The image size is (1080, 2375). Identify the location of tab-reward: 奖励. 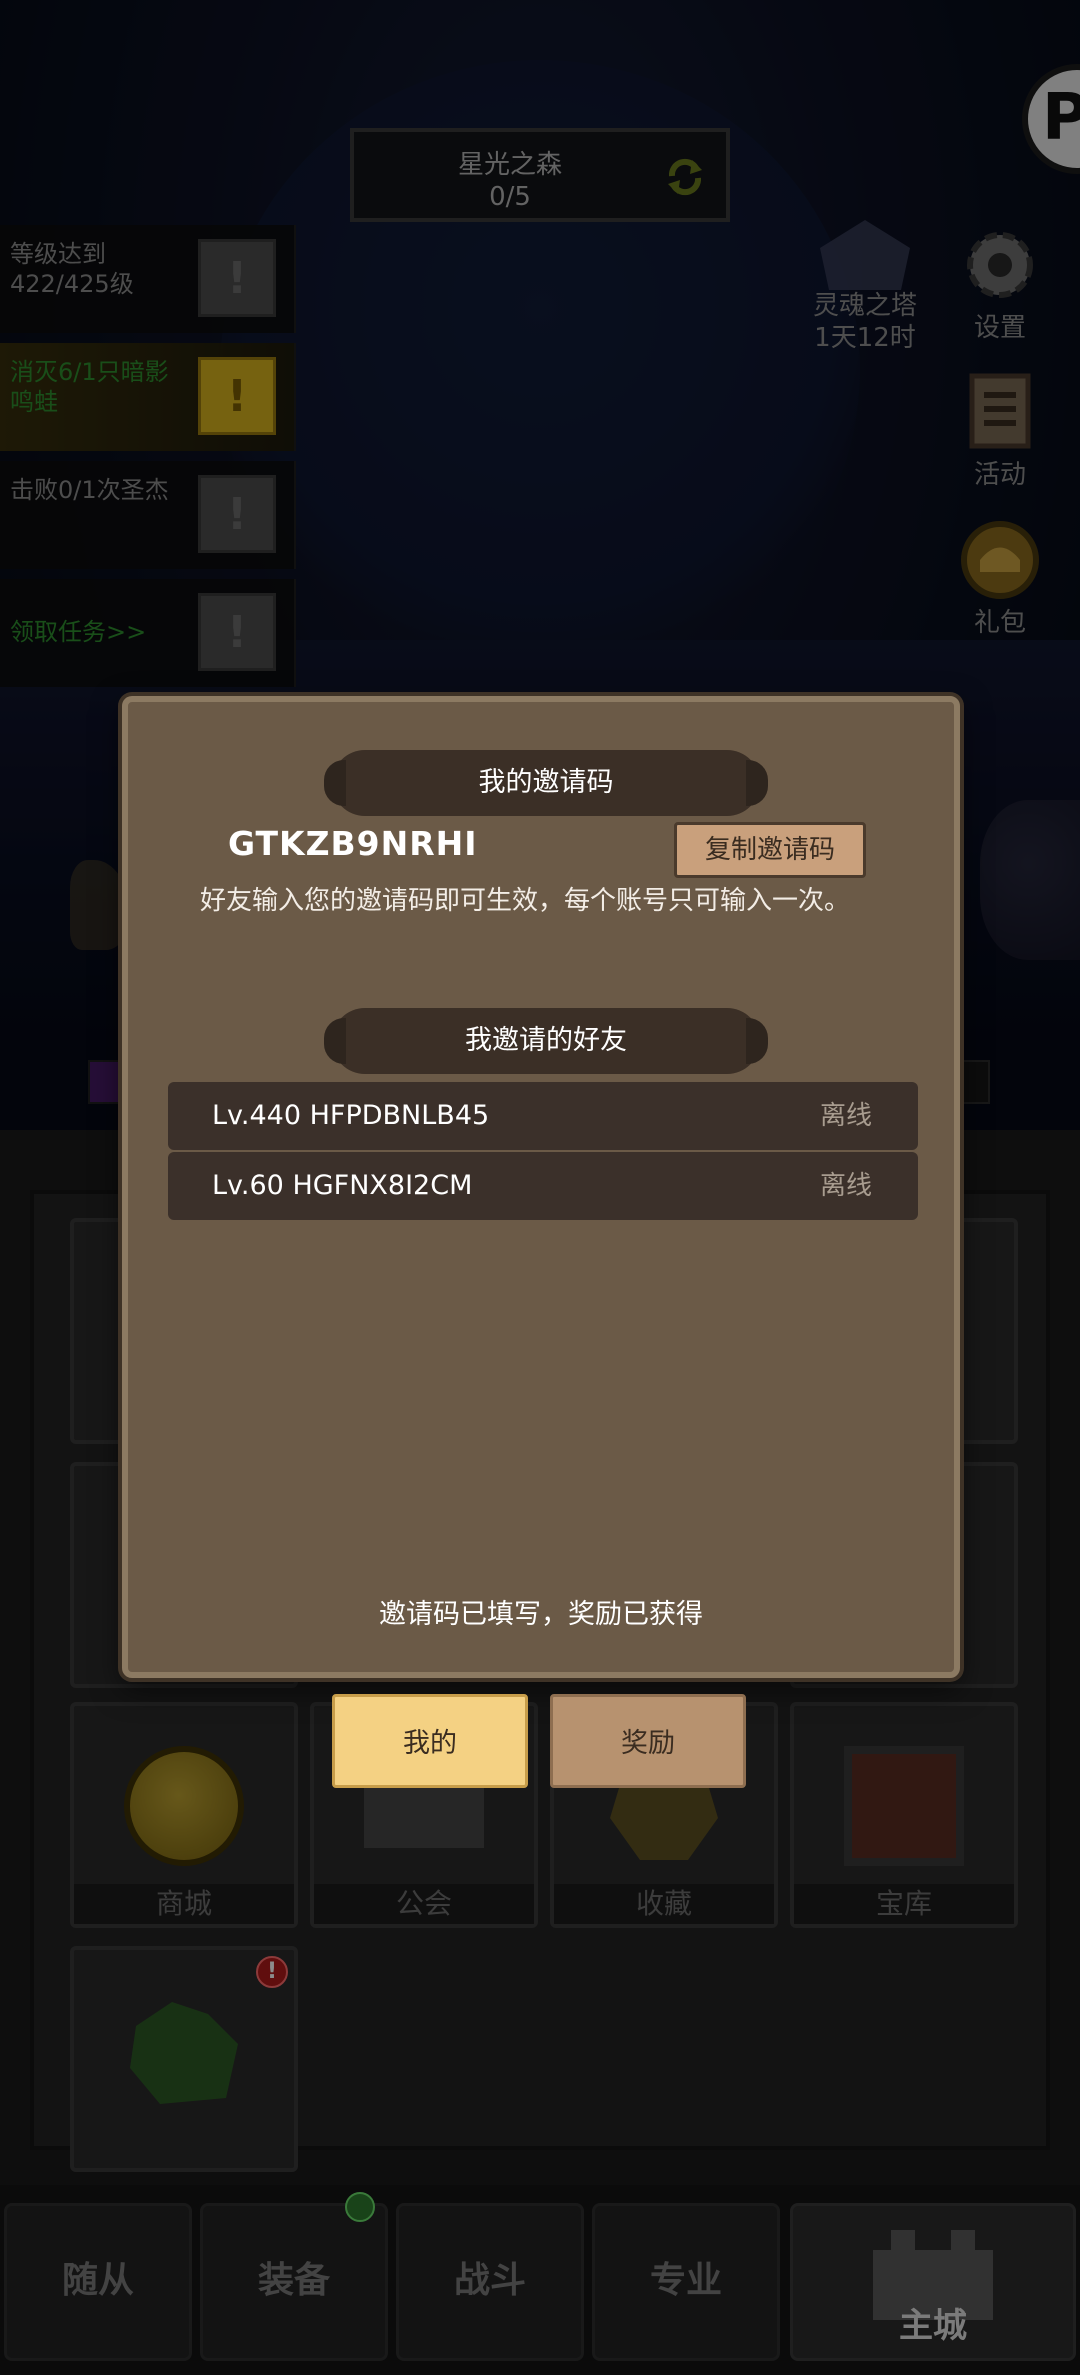
(648, 1741).